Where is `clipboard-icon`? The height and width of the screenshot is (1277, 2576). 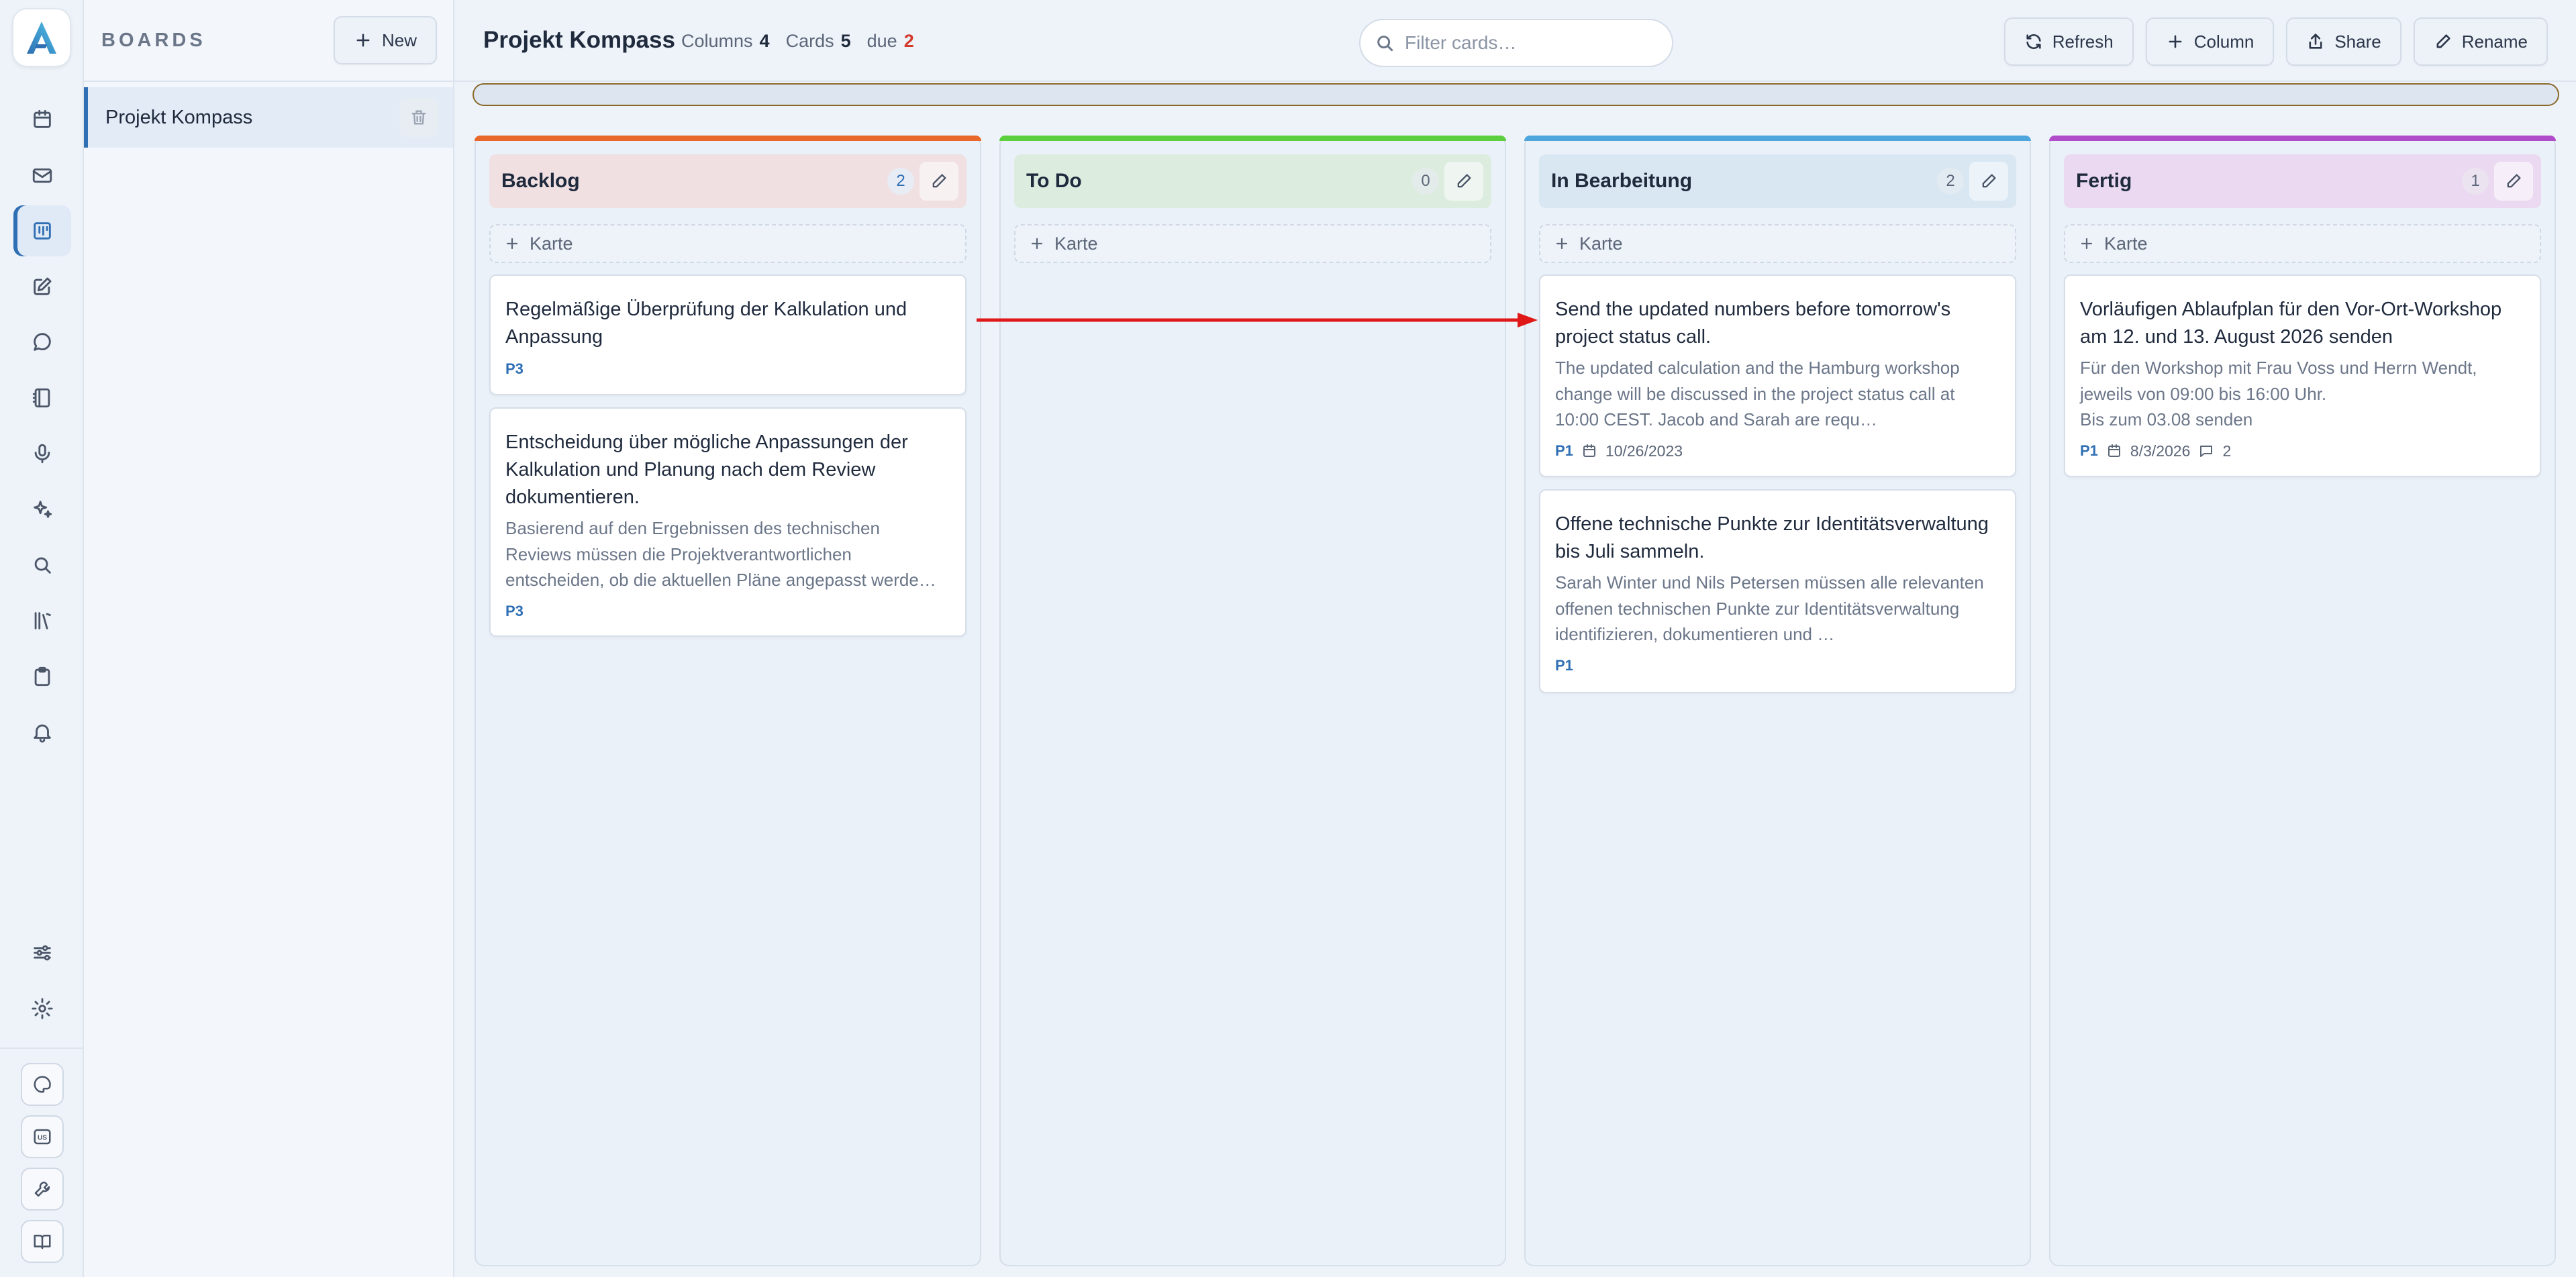 clipboard-icon is located at coordinates (42, 676).